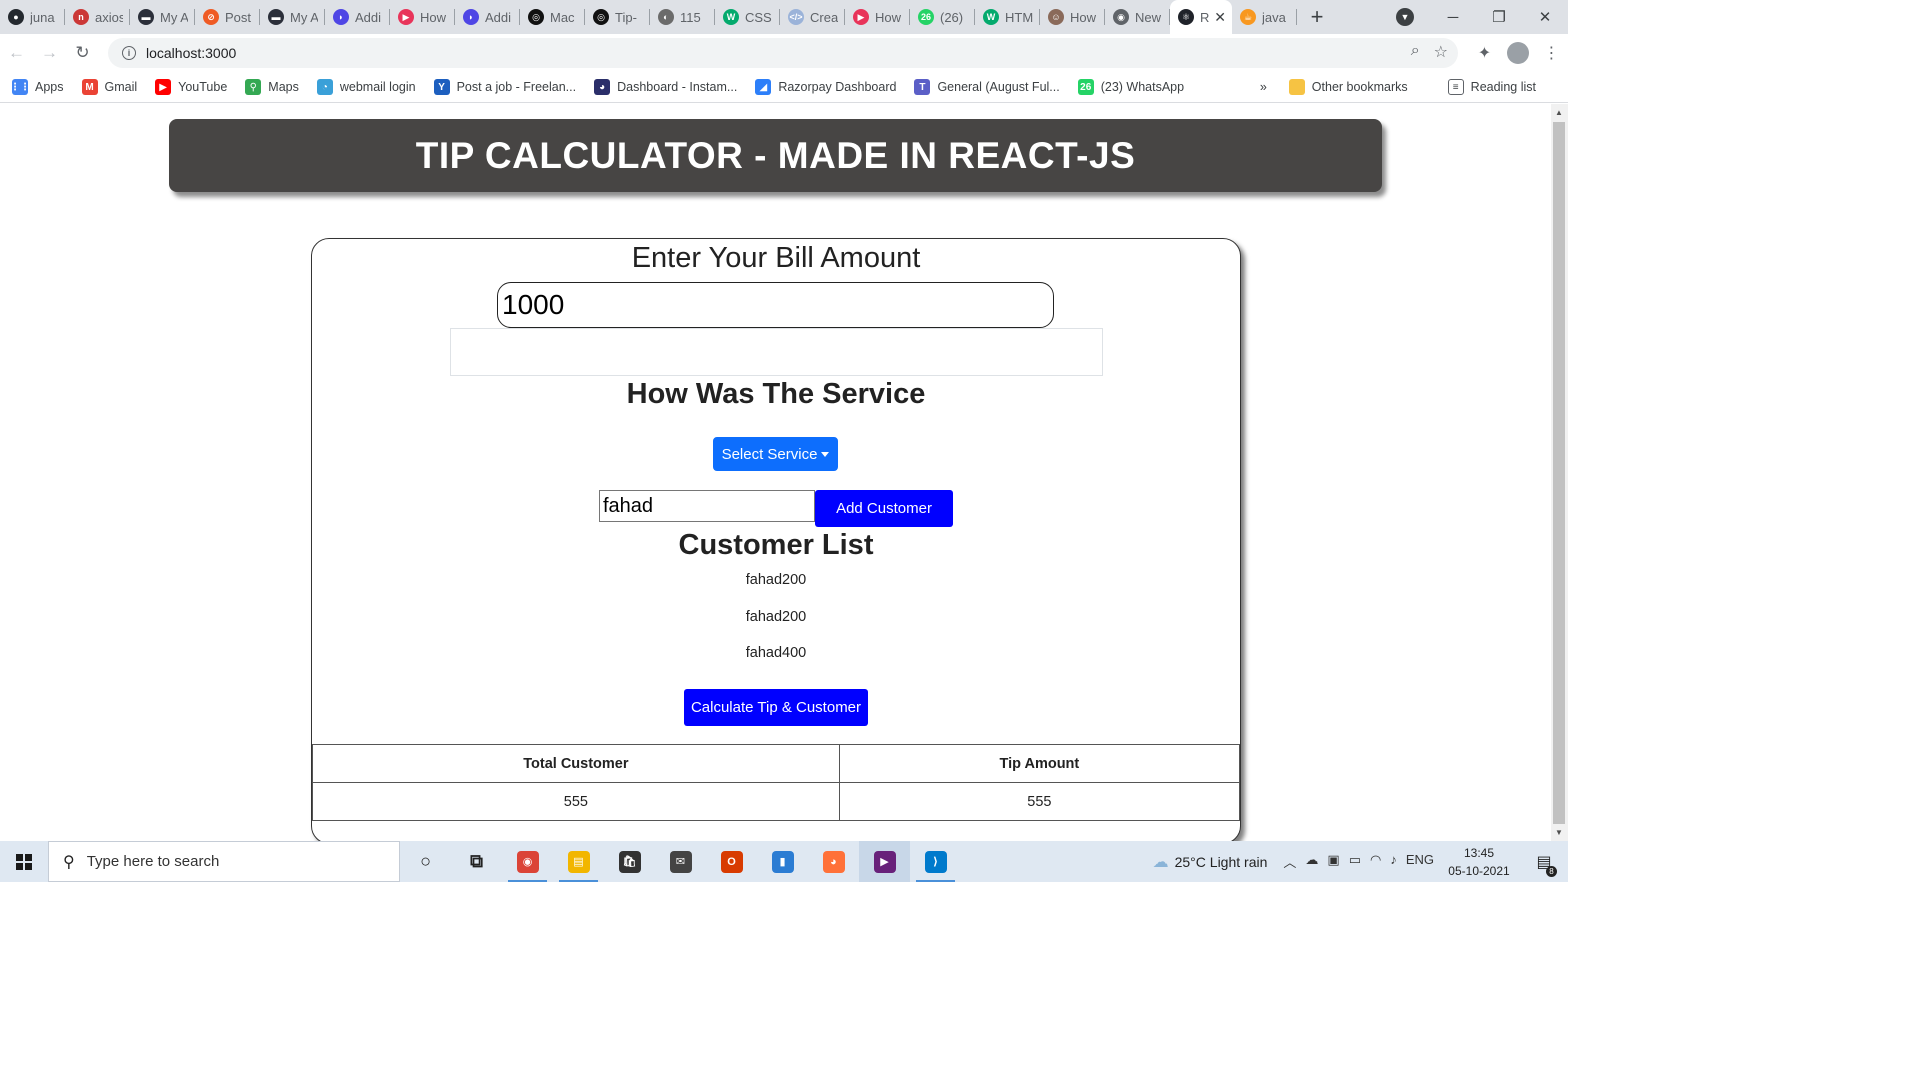 This screenshot has width=1920, height=1080. What do you see at coordinates (775, 305) in the screenshot?
I see `bill-amount-input` at bounding box center [775, 305].